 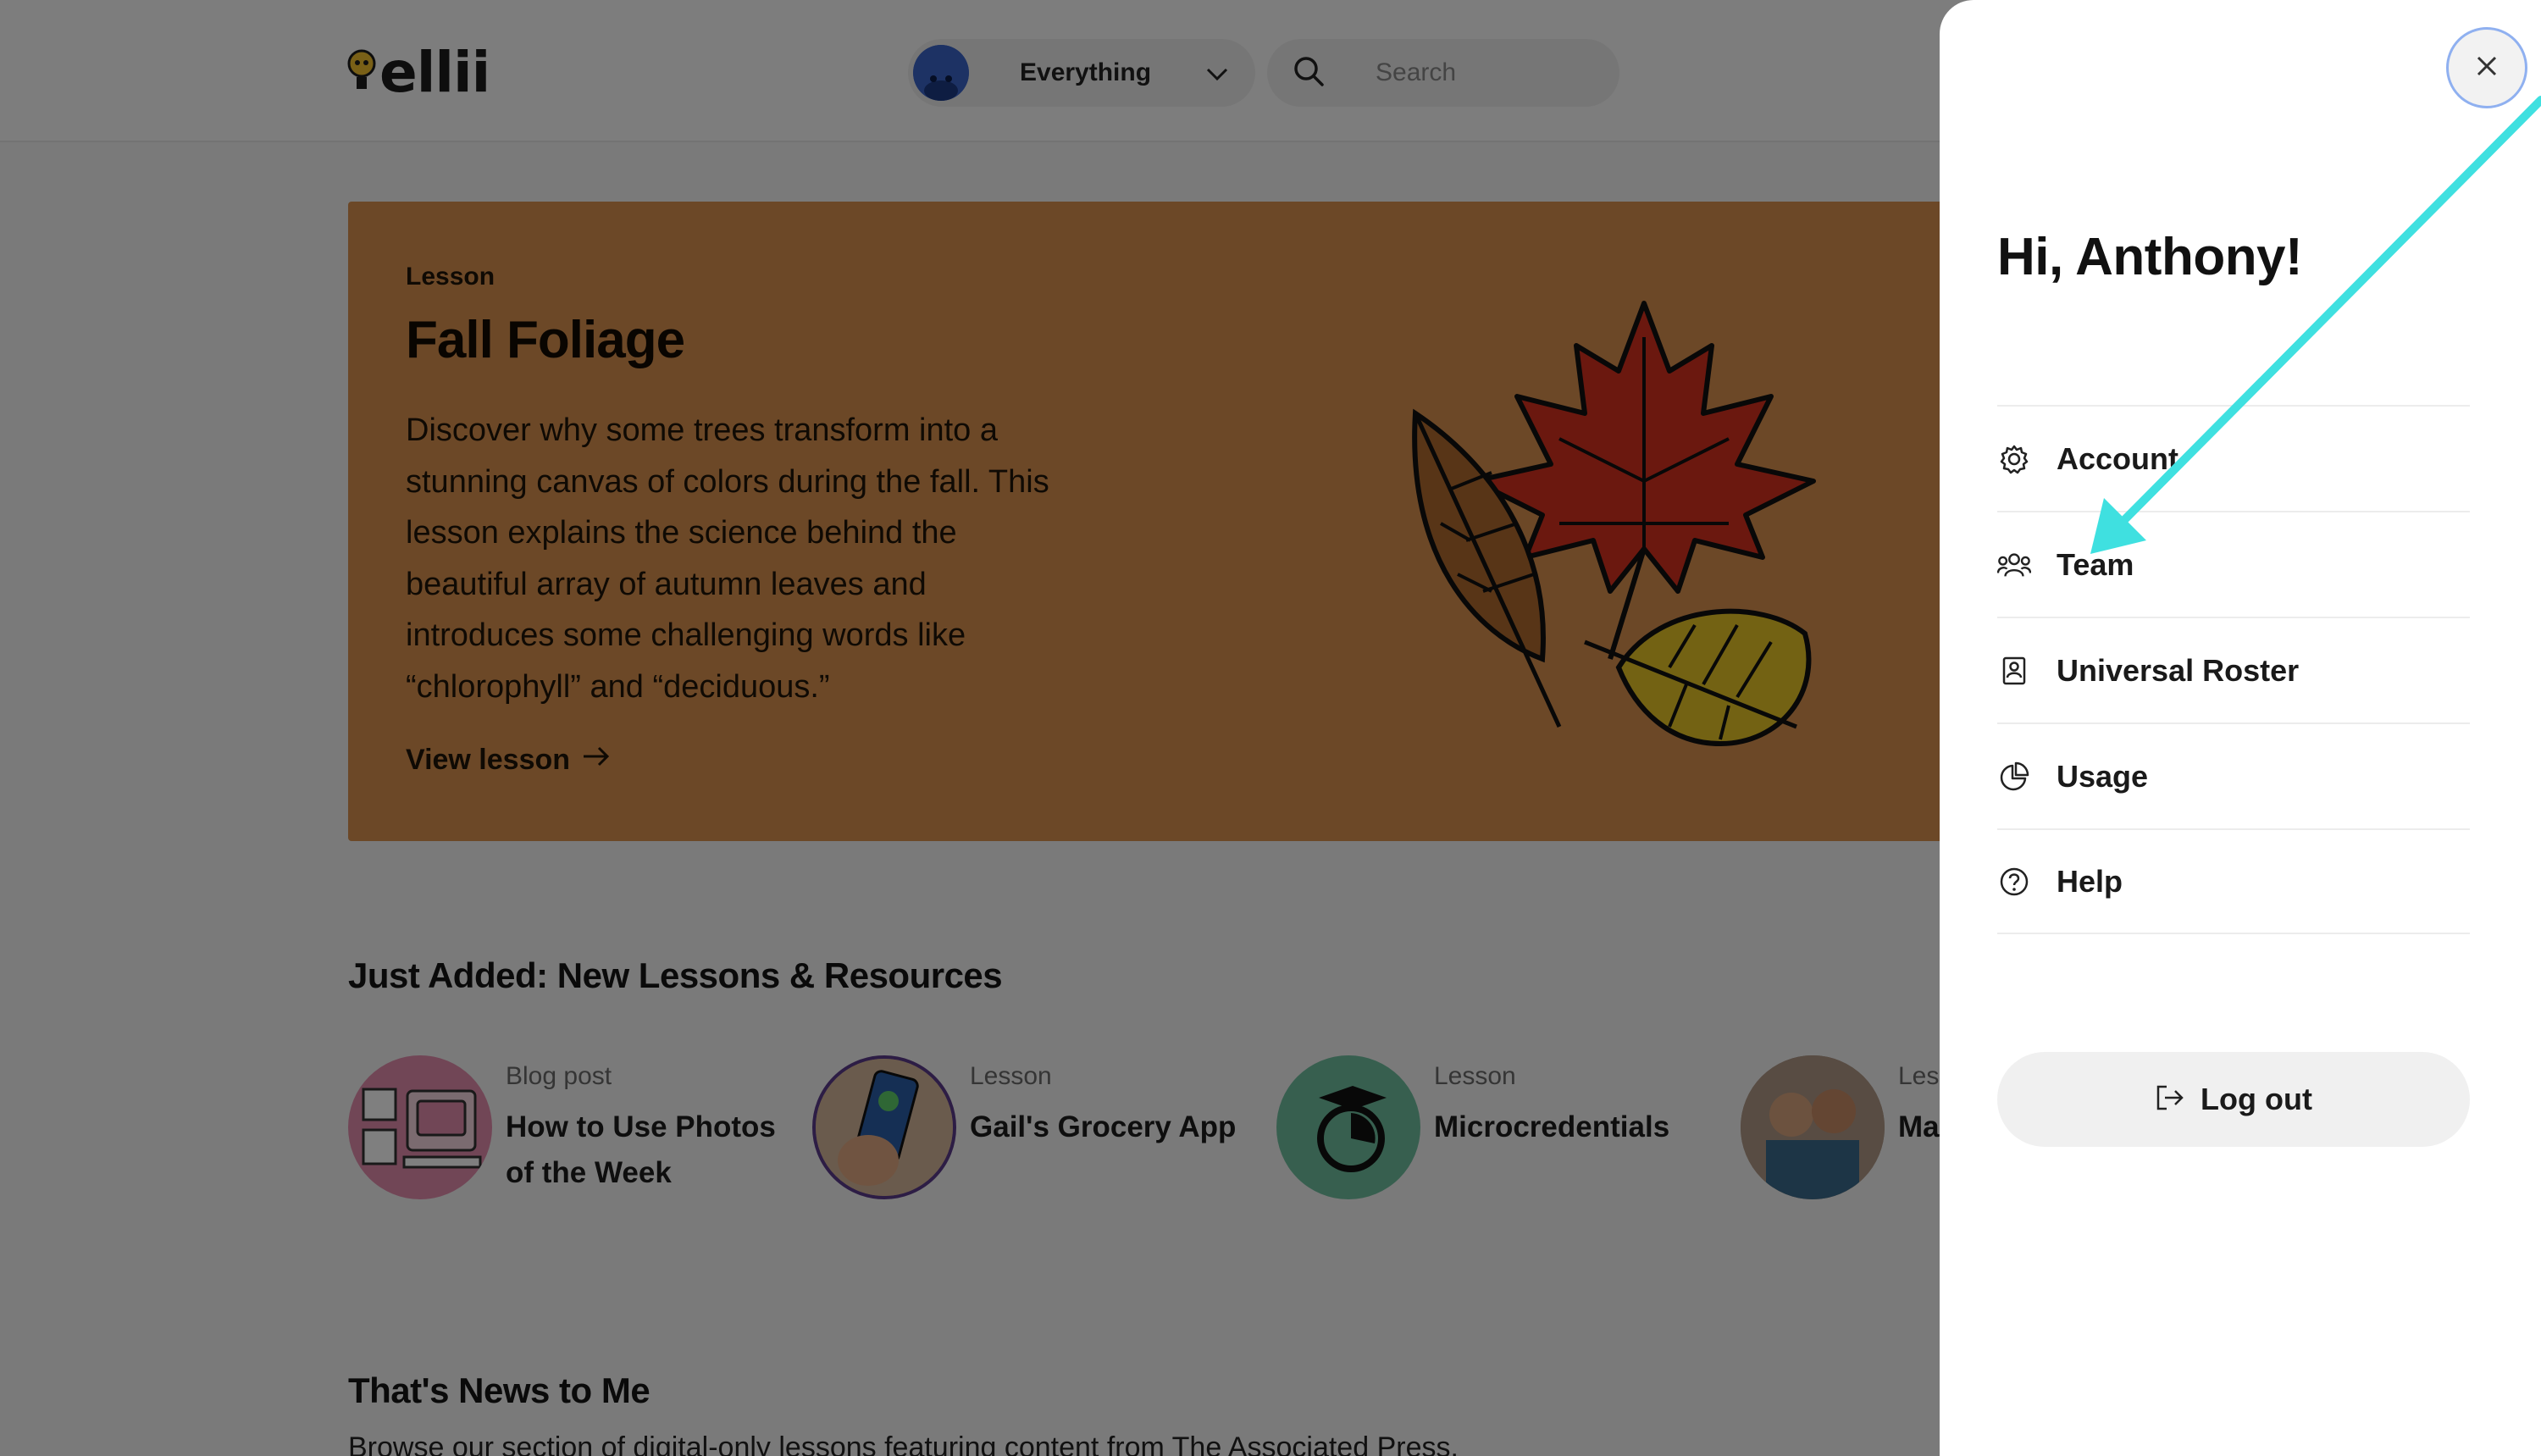 I want to click on close-button, so click(x=2486, y=67).